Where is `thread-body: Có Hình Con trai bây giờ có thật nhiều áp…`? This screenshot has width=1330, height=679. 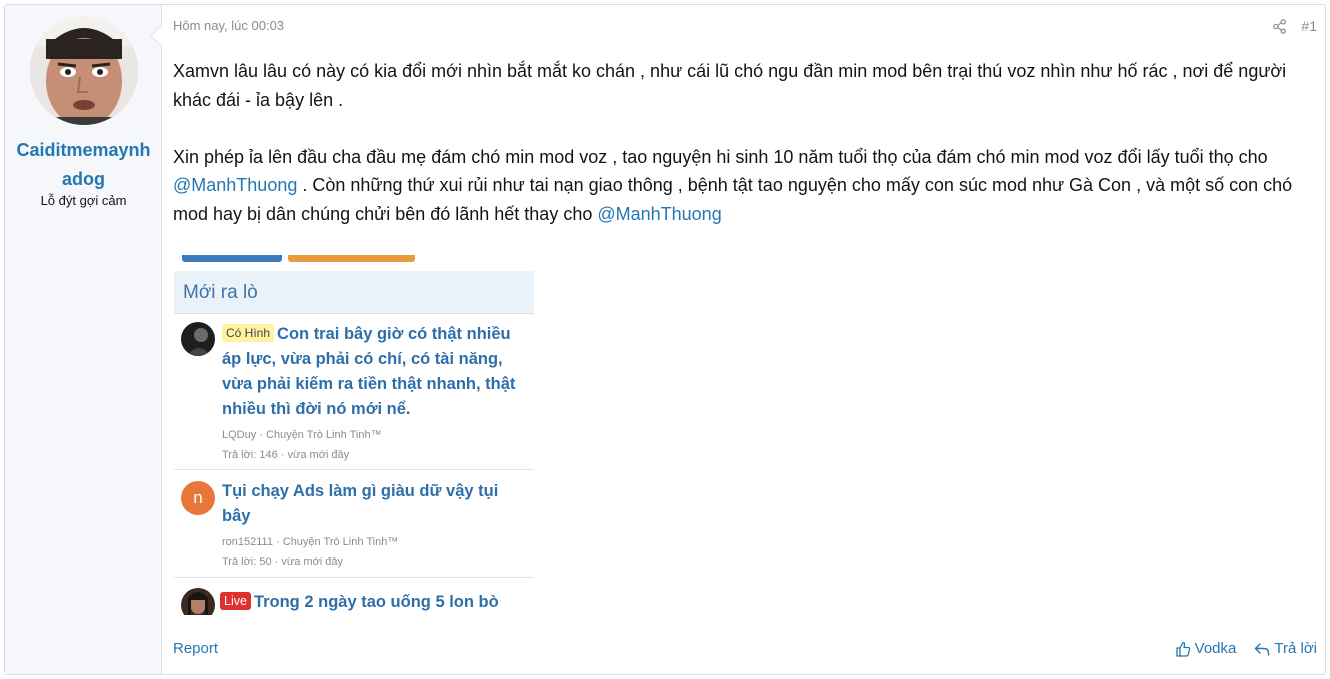 thread-body: Có Hình Con trai bây giờ có thật nhiều áp… is located at coordinates (374, 393).